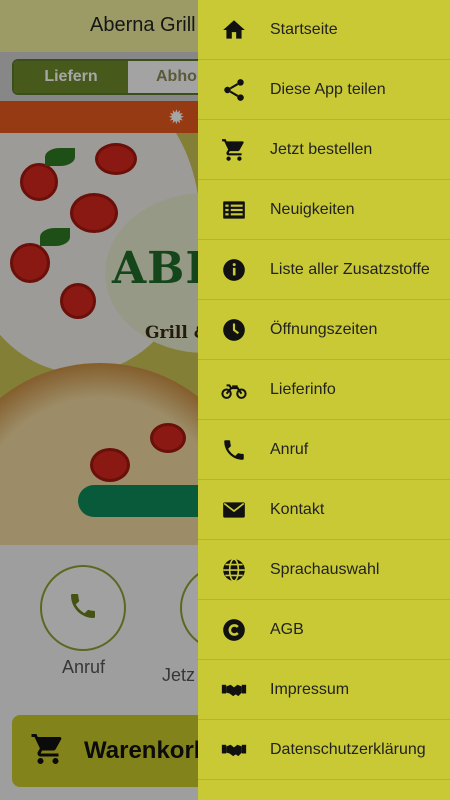 The image size is (450, 800). I want to click on menu-item-label: Startseite, so click(304, 29).